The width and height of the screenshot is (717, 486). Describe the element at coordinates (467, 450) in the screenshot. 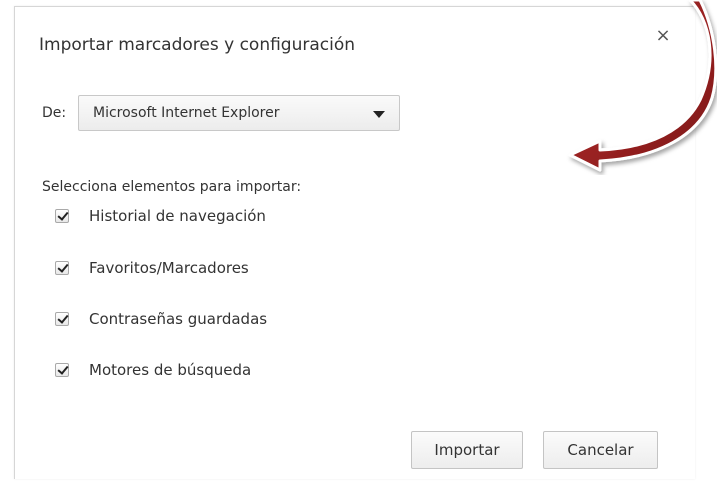

I see `import-button: Importar` at that location.